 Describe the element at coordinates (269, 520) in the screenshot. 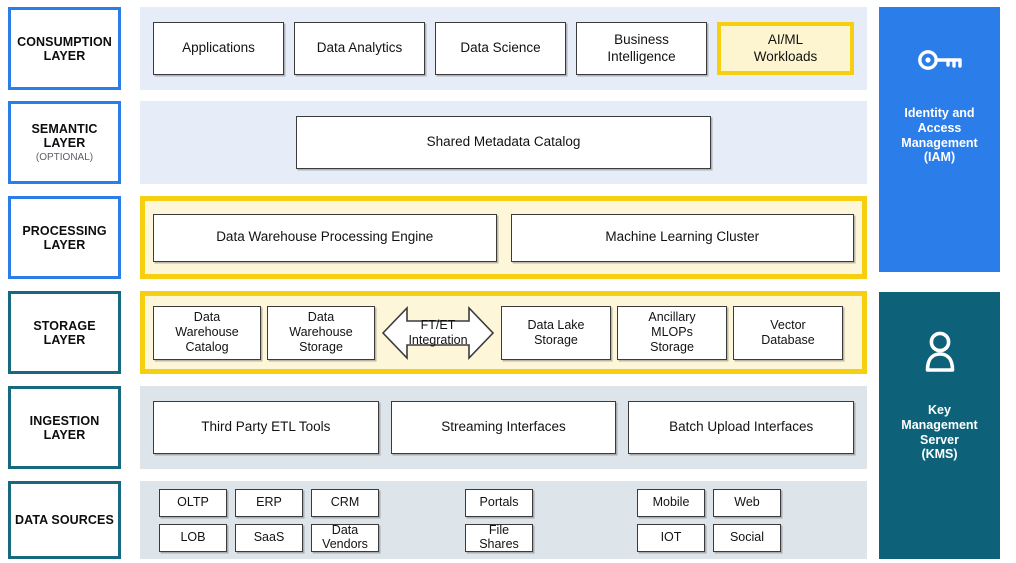

I see `data-source-group-enterprise: OLTP ERP CRM LOB SaaS Data Vendors` at that location.